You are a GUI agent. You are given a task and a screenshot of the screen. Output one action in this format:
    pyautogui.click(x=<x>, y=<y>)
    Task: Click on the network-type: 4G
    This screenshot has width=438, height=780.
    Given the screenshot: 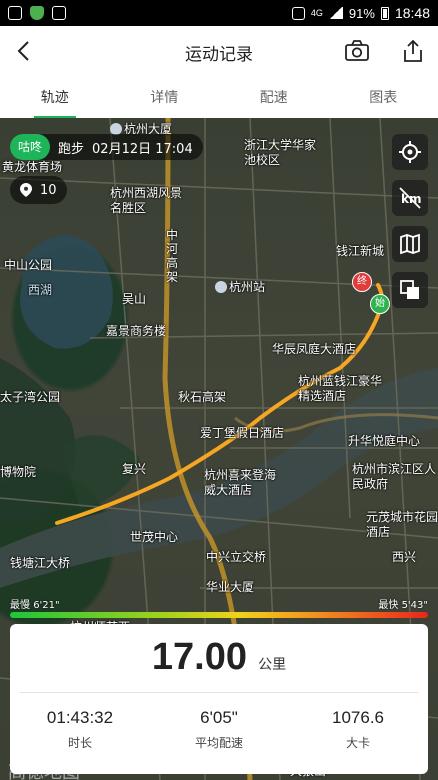 What is the action you would take?
    pyautogui.click(x=316, y=13)
    